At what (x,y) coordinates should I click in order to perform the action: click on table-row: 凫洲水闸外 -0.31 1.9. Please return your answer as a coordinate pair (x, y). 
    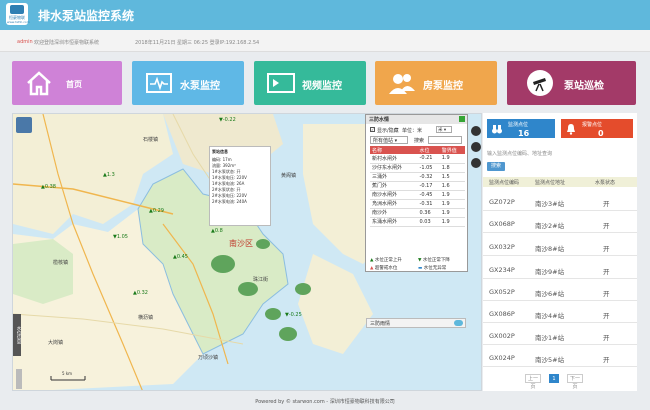
    Looking at the image, I should click on (417, 204).